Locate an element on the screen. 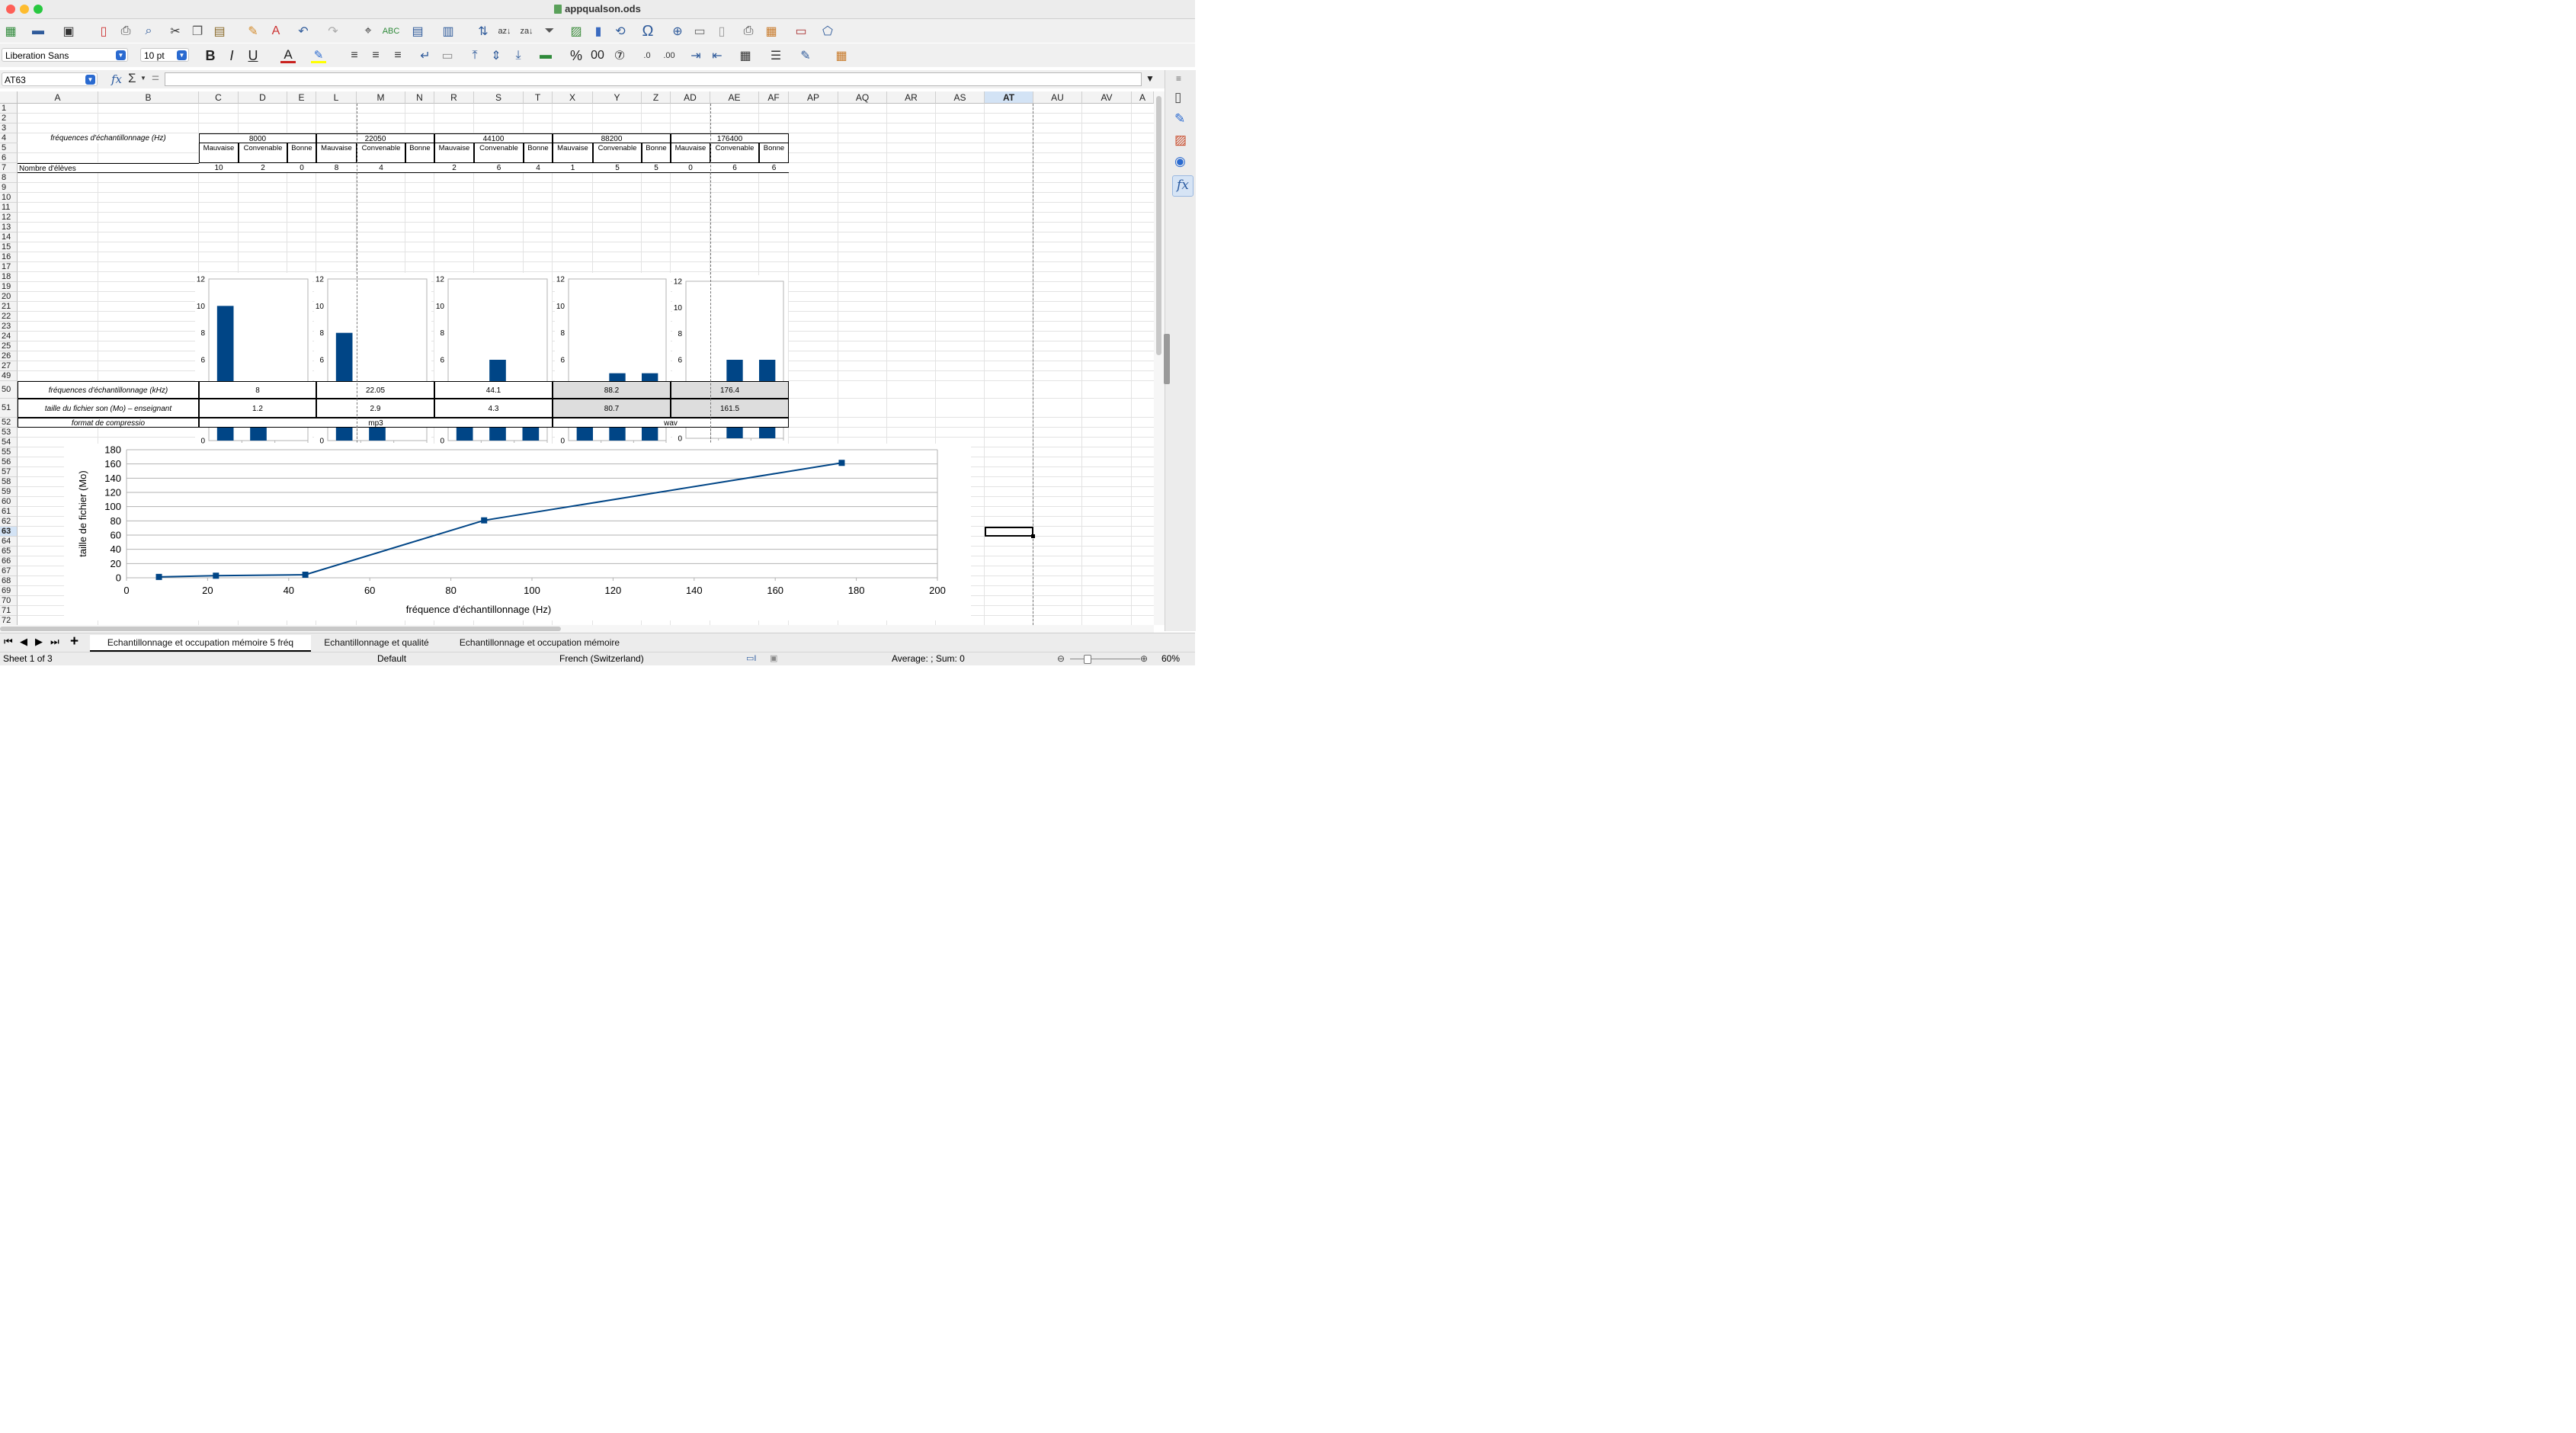 This screenshot has height=1433, width=2576. column-header: AE is located at coordinates (734, 97).